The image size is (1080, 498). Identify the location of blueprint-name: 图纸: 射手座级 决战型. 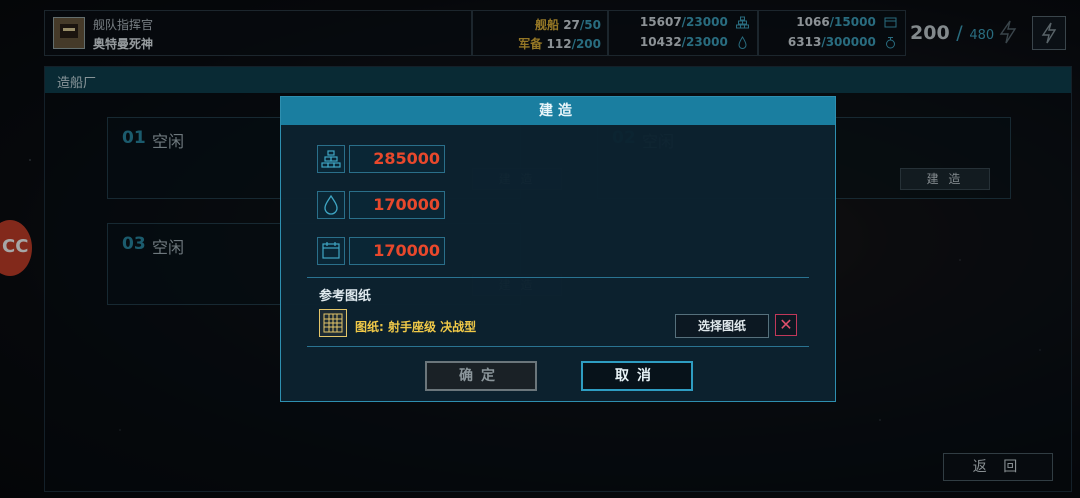
(416, 327).